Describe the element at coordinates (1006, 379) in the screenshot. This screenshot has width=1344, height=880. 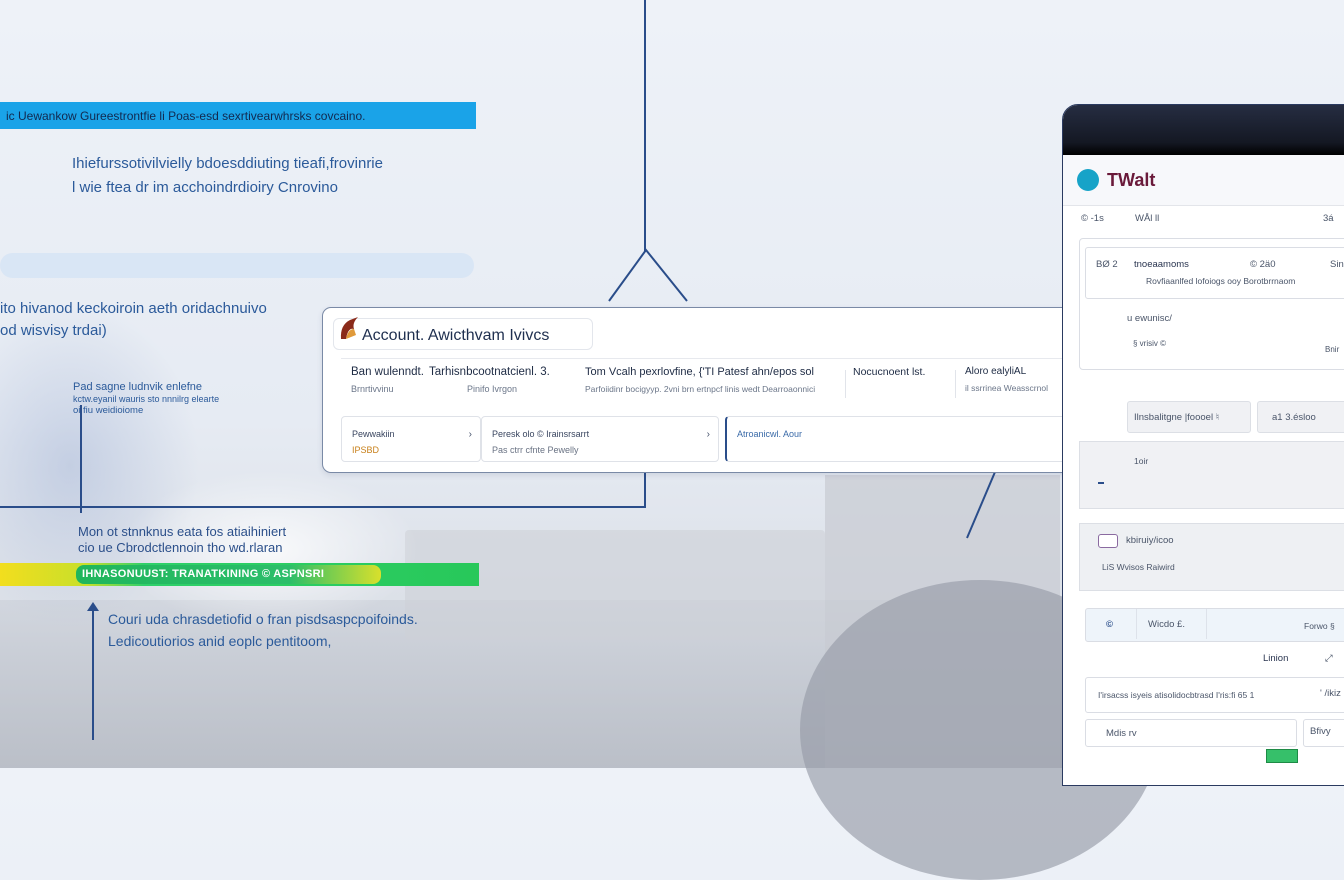
I see `column-4: Aloro ealyliAL il ssrrinea Weasscrnol` at that location.